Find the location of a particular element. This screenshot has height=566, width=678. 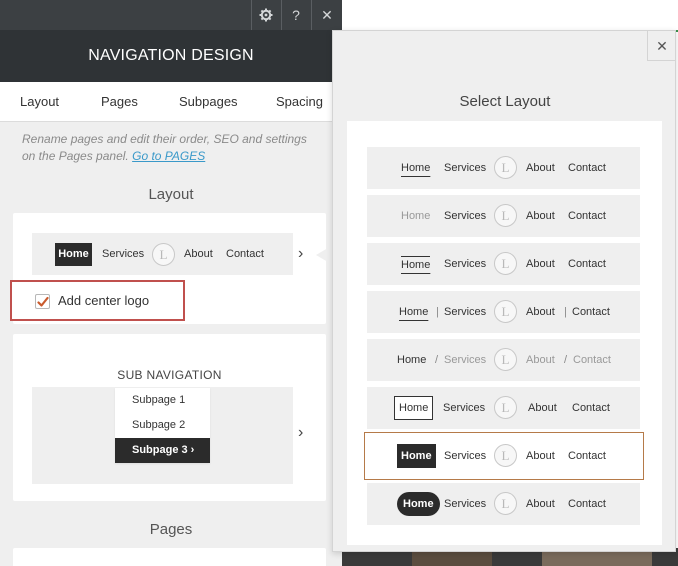

sub-navigation-preview: Subpage 1 Subpage 2 Subpage 3 › is located at coordinates (162, 435).